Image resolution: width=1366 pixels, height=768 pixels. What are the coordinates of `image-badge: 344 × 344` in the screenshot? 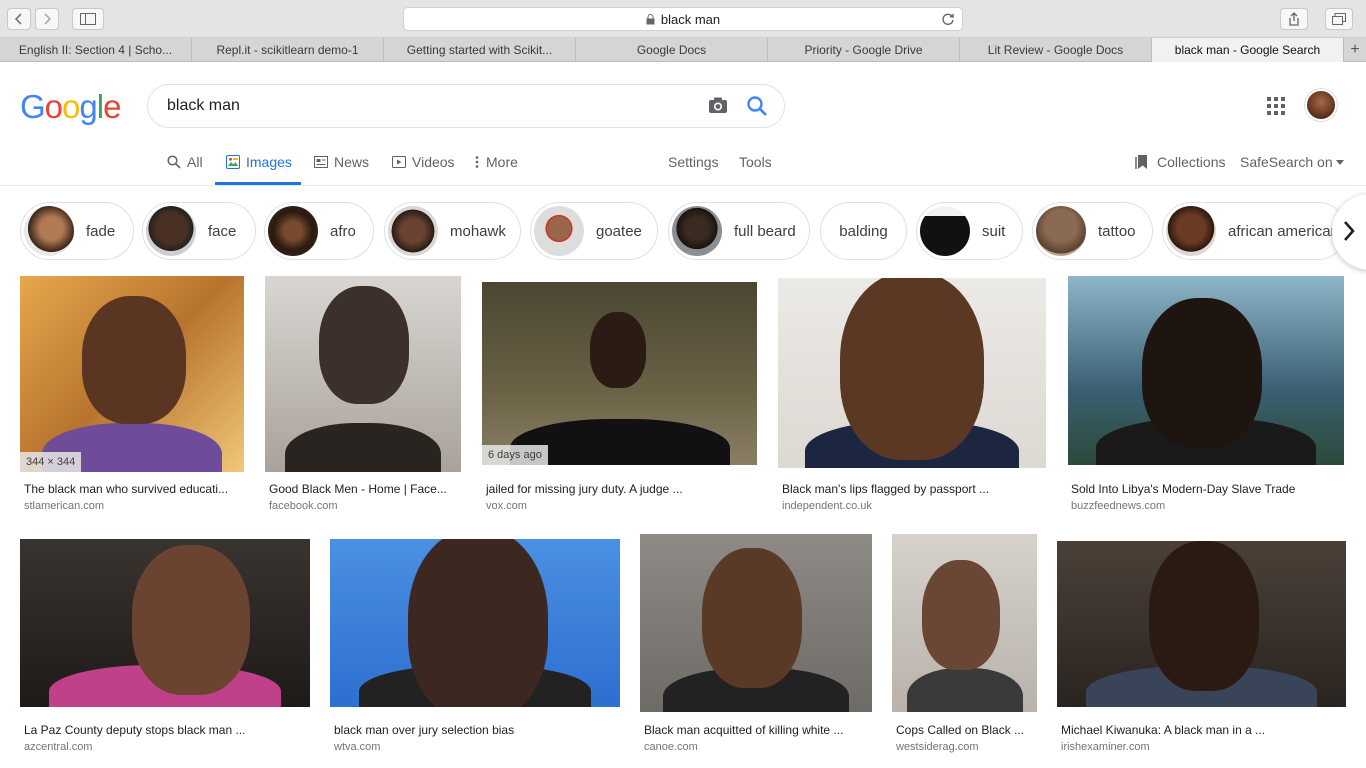 It's located at (51, 462).